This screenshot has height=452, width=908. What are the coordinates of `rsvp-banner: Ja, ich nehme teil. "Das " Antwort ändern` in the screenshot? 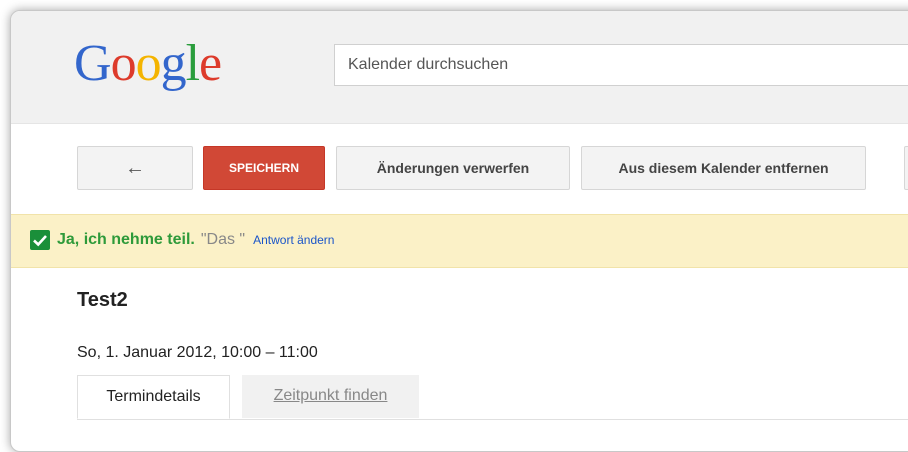 It's located at (459, 241).